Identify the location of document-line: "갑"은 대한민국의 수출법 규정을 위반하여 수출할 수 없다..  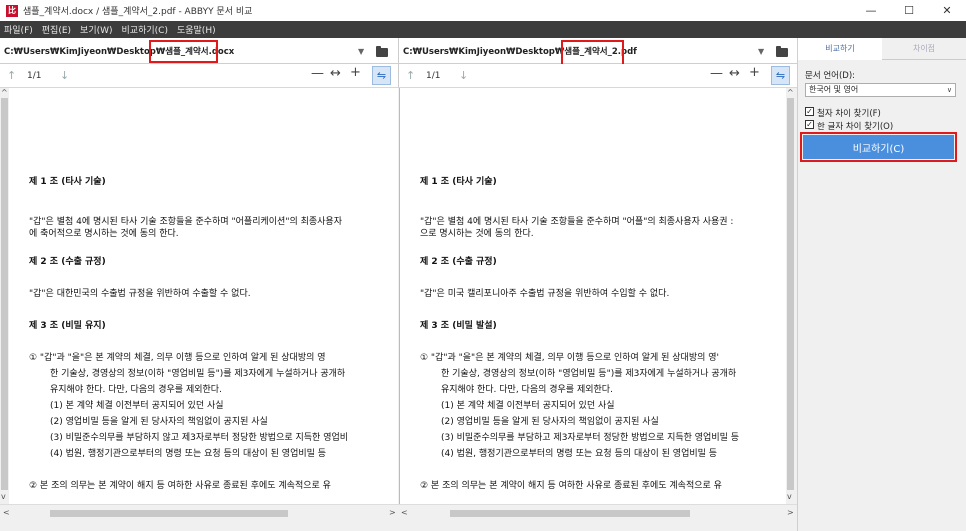
(140, 294).